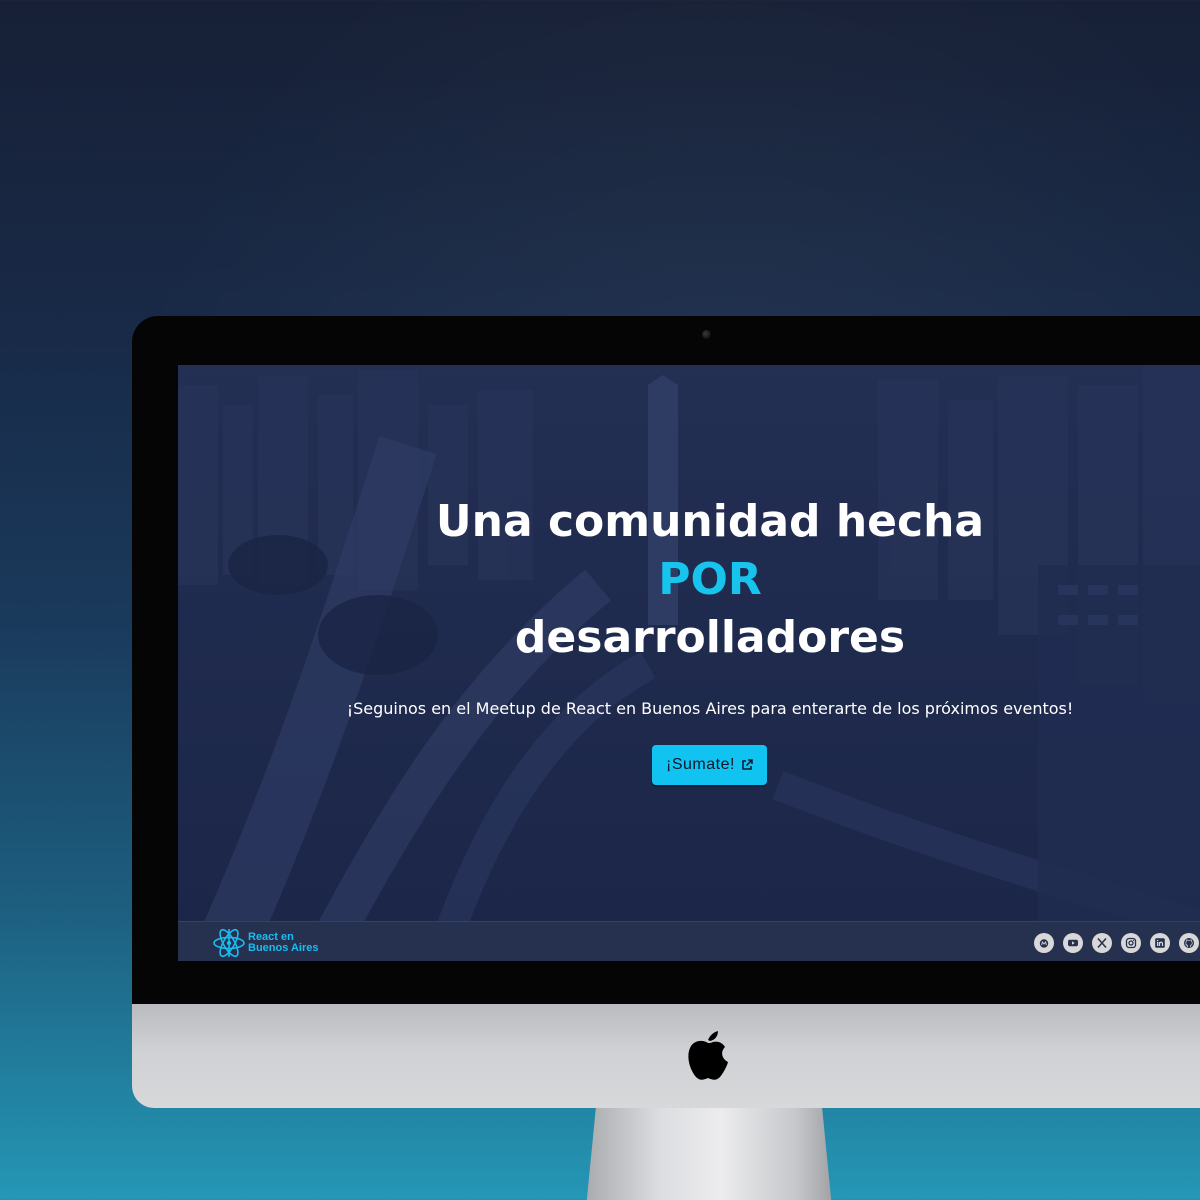 The width and height of the screenshot is (1200, 1200). I want to click on x-icon, so click(1102, 943).